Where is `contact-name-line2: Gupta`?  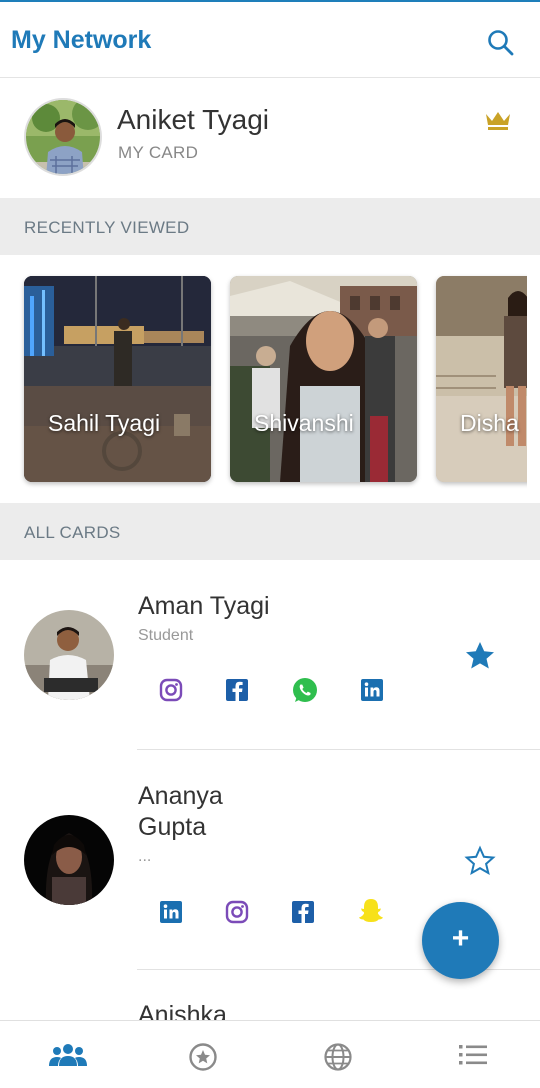
contact-name-line2: Gupta is located at coordinates (172, 827).